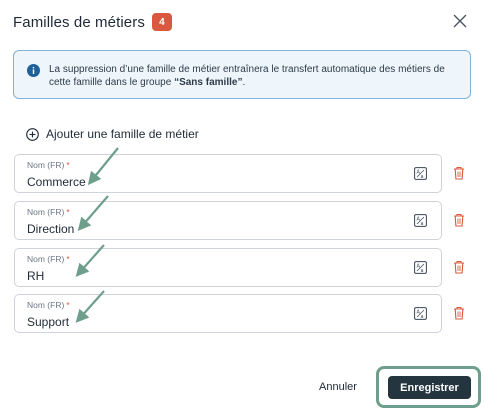  Describe the element at coordinates (79, 22) in the screenshot. I see `dialog-title: Familles de métiers` at that location.